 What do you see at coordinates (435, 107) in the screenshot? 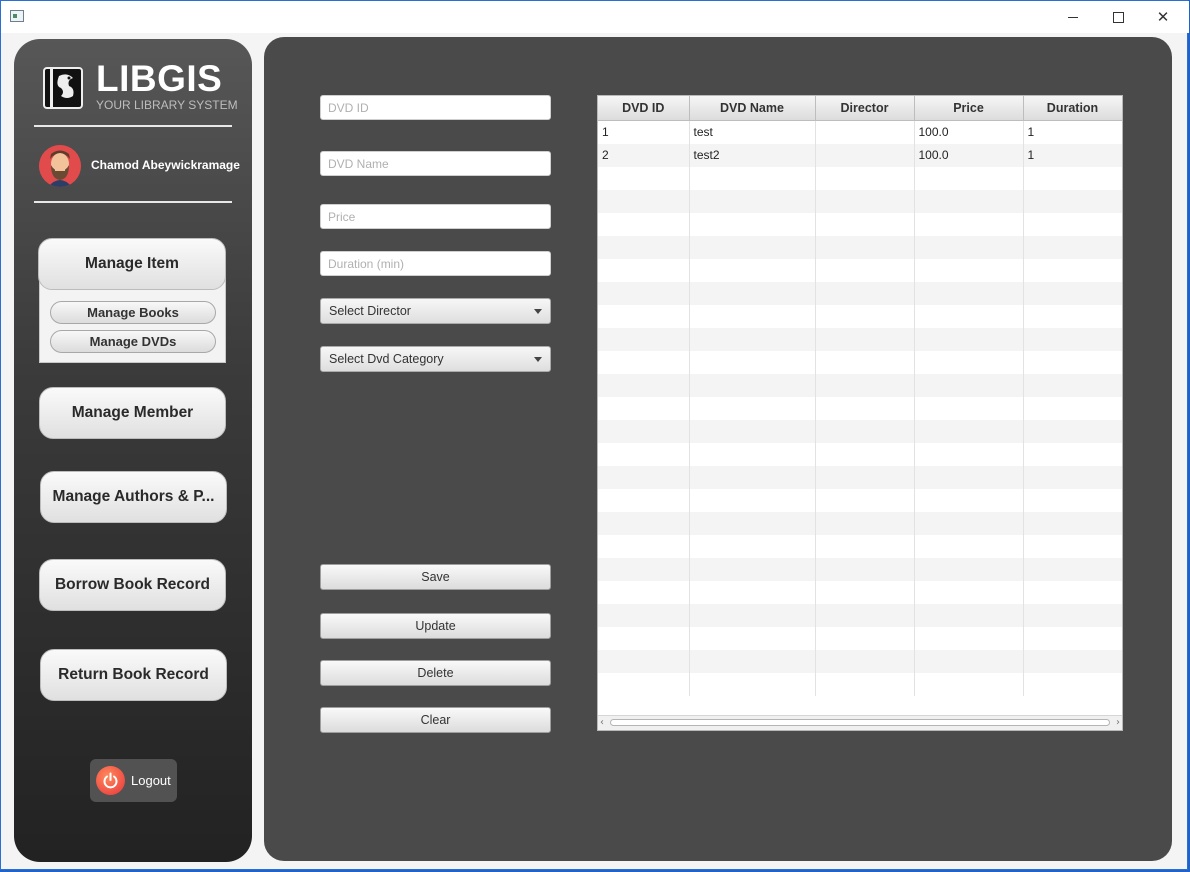
I see `dvd-id-input` at bounding box center [435, 107].